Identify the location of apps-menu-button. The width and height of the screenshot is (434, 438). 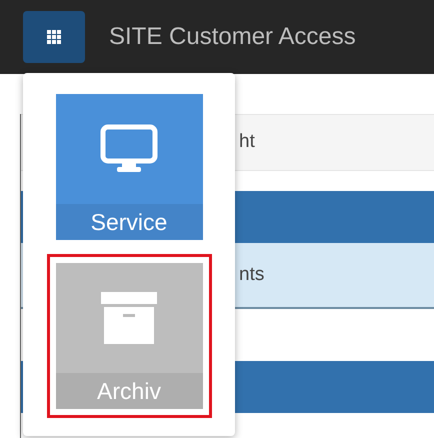
(54, 37).